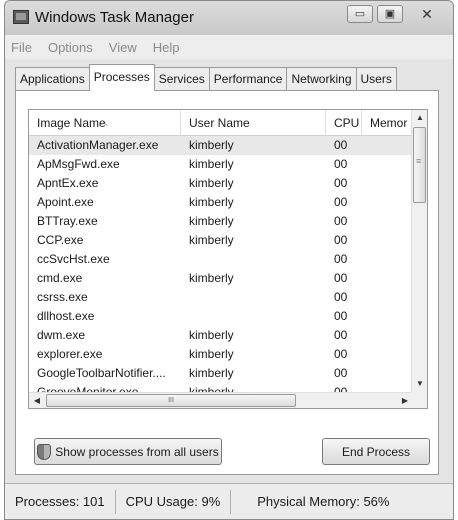  I want to click on sort-ascending-icon: ︿, so click(104, 122).